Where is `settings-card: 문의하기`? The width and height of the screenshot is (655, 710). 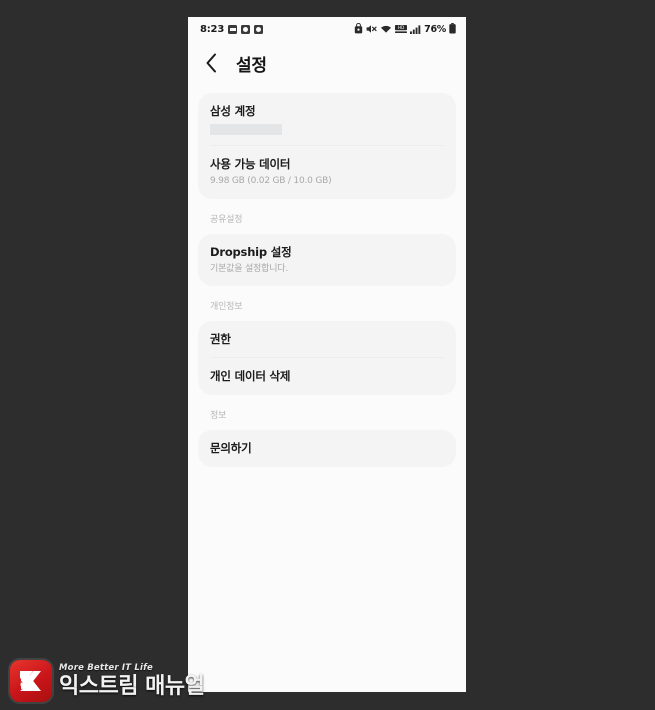
settings-card: 문의하기 is located at coordinates (327, 448).